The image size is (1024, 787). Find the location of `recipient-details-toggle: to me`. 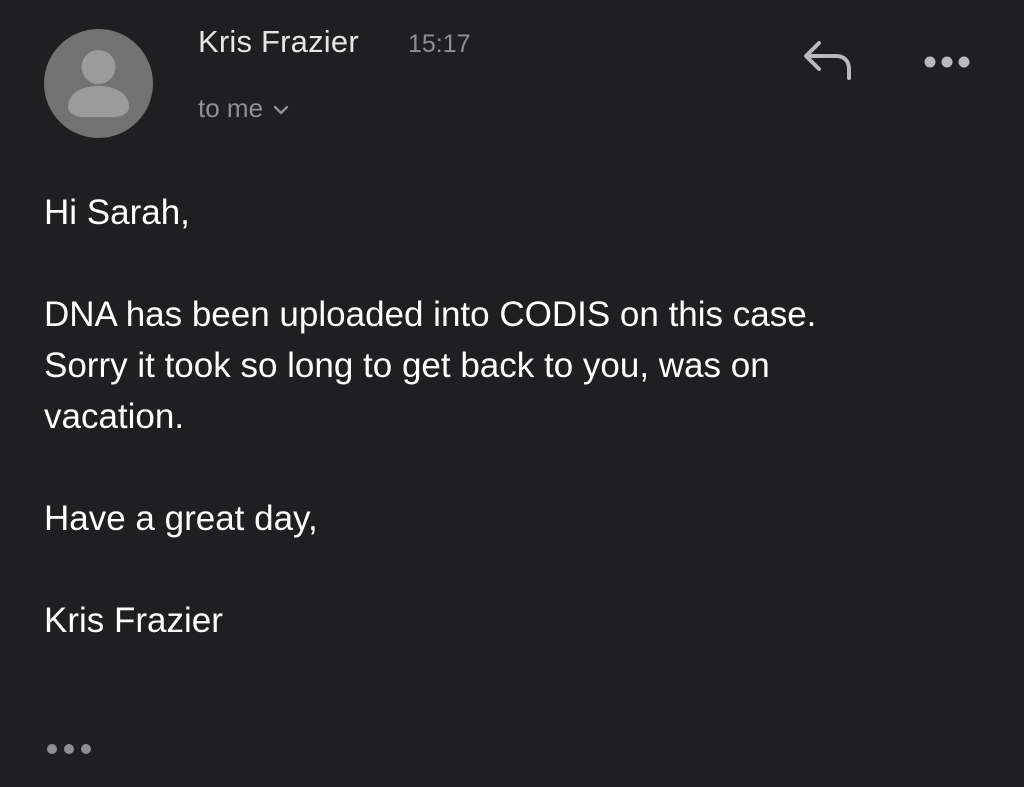

recipient-details-toggle: to me is located at coordinates (243, 108).